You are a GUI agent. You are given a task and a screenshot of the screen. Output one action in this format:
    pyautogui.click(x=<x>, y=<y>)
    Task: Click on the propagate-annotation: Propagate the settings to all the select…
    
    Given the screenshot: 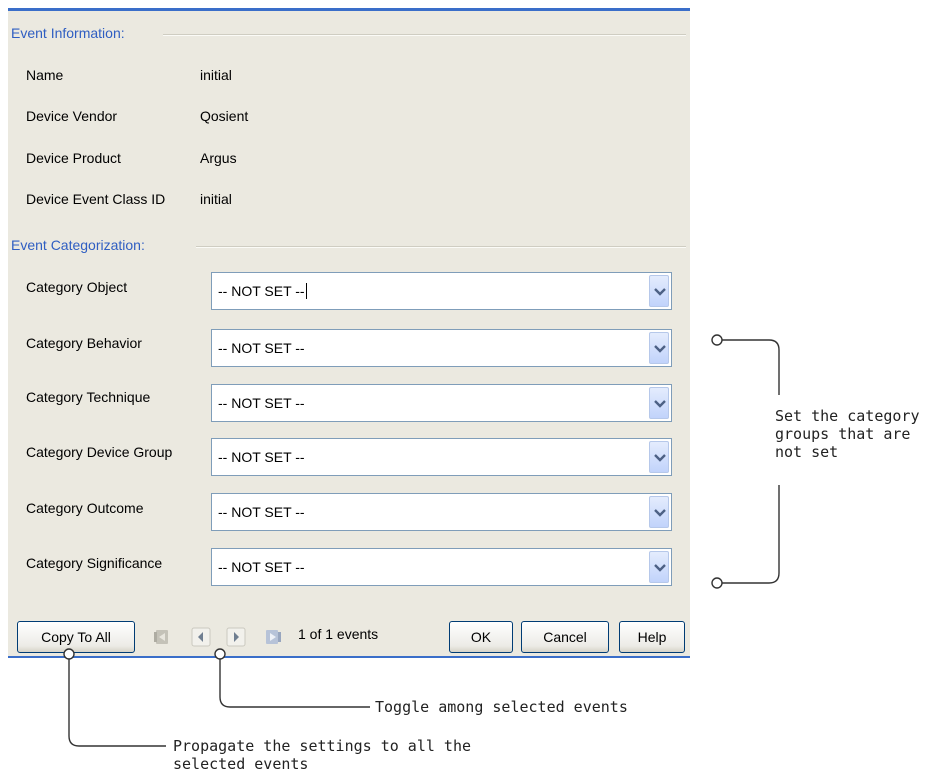 What is the action you would take?
    pyautogui.click(x=322, y=755)
    